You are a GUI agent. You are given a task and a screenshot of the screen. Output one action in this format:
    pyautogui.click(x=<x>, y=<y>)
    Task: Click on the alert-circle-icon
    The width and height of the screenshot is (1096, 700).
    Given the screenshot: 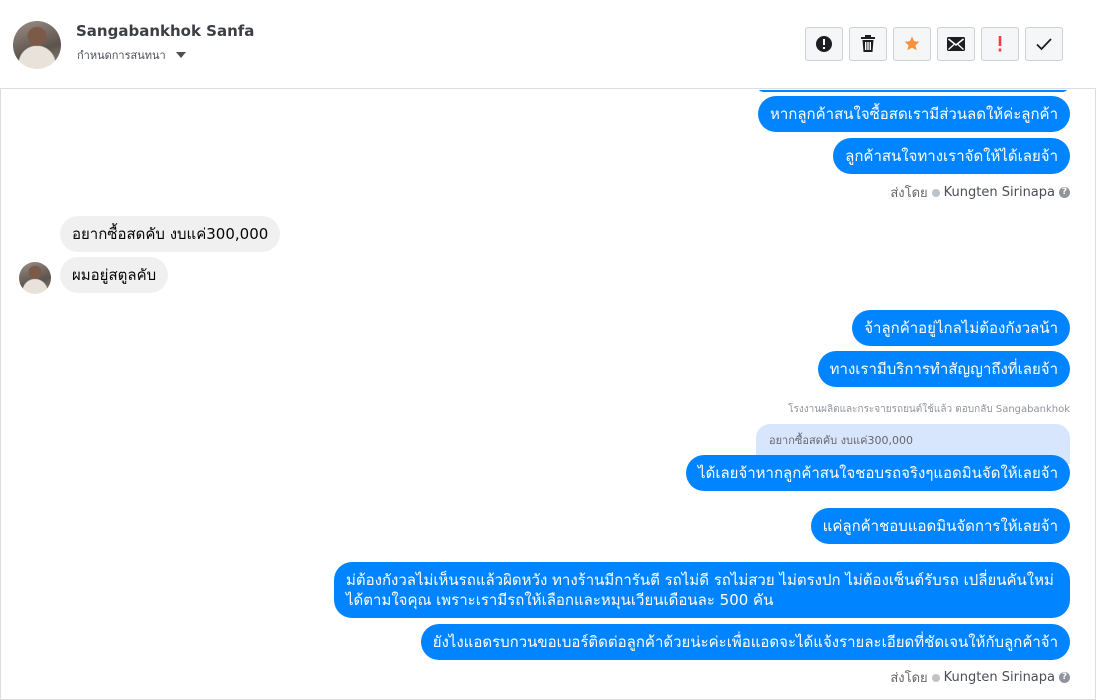 What is the action you would take?
    pyautogui.click(x=824, y=44)
    